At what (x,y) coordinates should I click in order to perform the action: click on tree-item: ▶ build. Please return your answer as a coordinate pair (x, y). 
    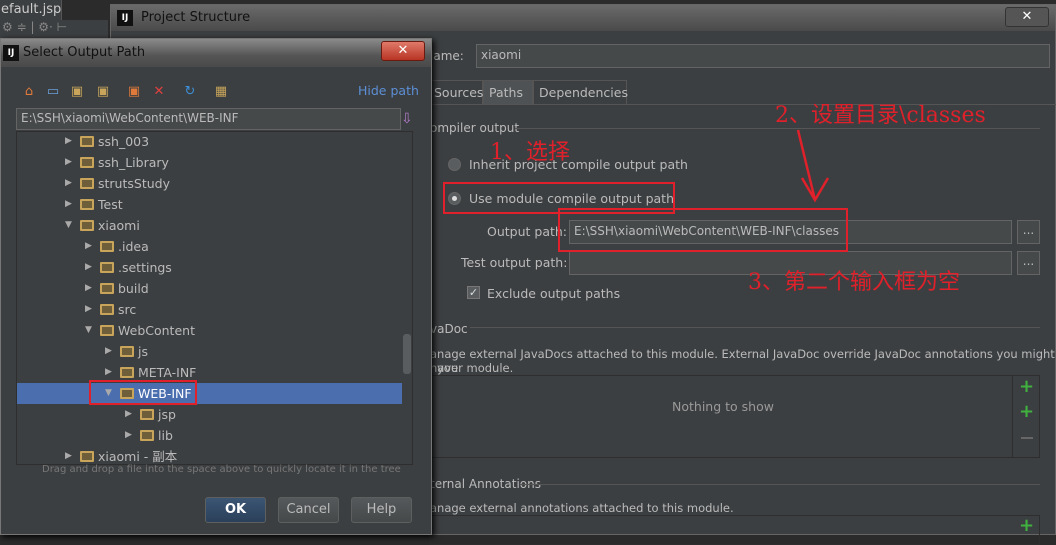
    Looking at the image, I should click on (209, 288).